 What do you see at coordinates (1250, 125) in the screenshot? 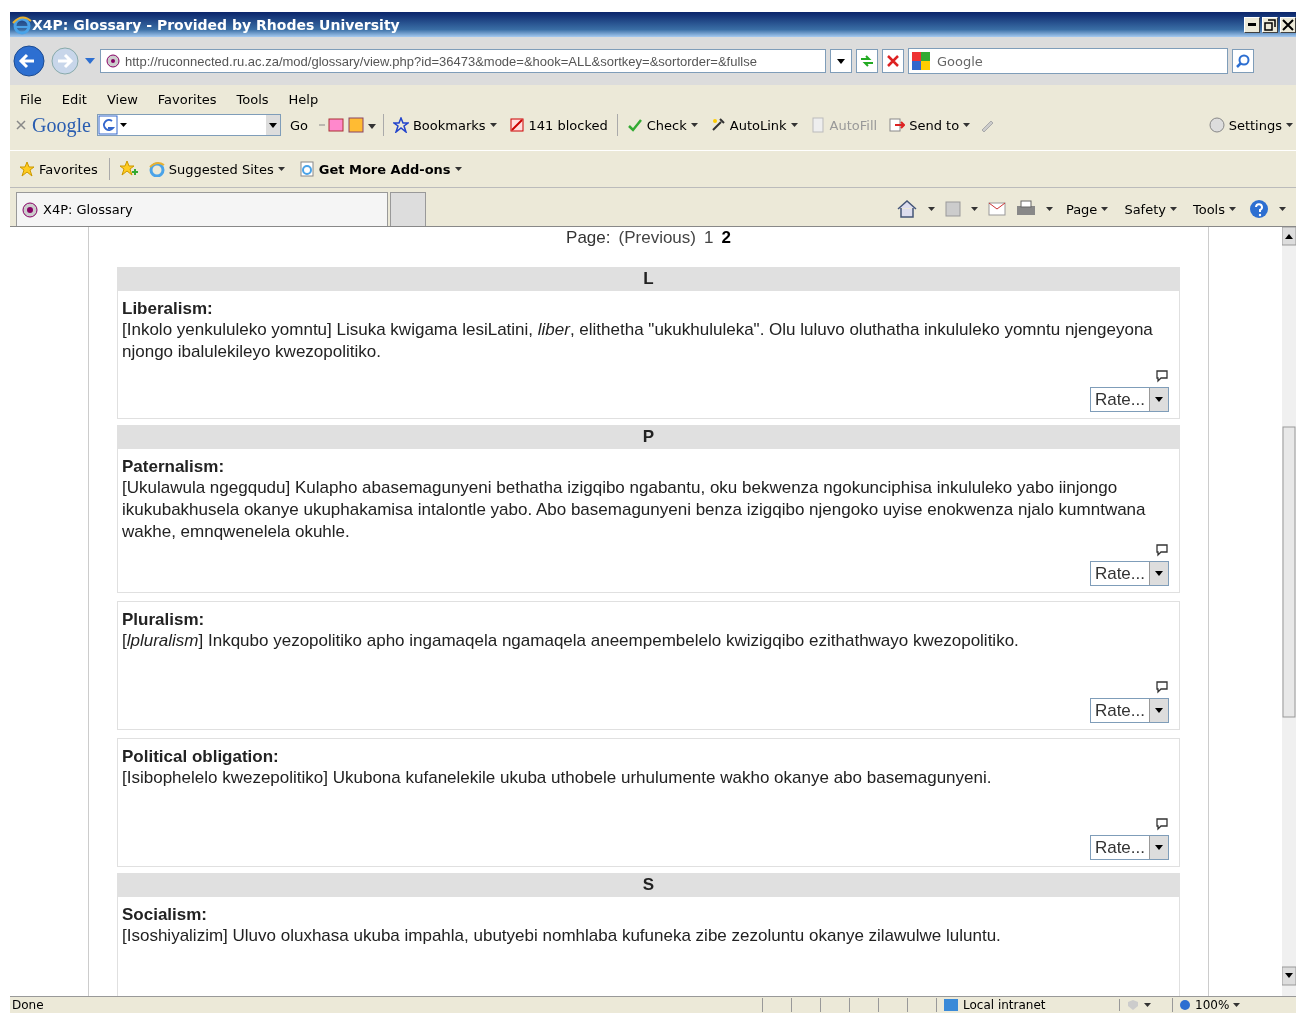
I see `settings-button: Settings` at bounding box center [1250, 125].